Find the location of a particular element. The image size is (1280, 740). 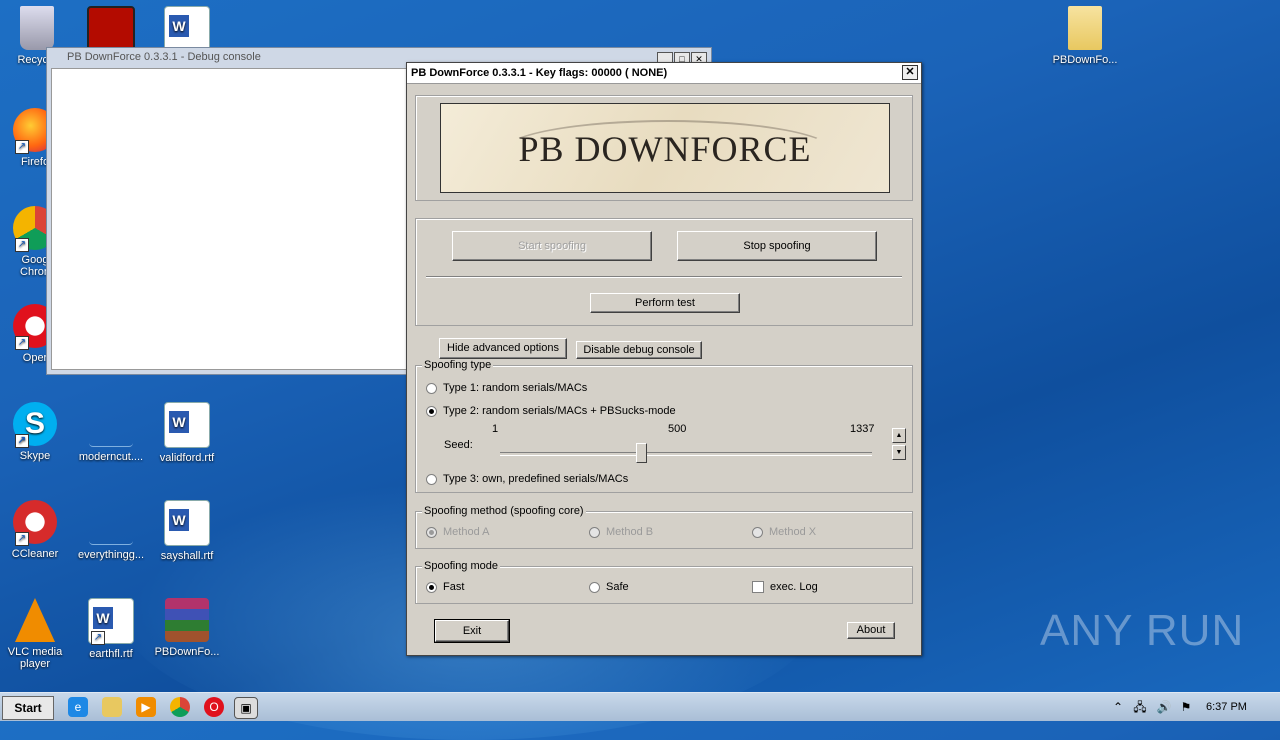

checkbox-indicator is located at coordinates (758, 587).